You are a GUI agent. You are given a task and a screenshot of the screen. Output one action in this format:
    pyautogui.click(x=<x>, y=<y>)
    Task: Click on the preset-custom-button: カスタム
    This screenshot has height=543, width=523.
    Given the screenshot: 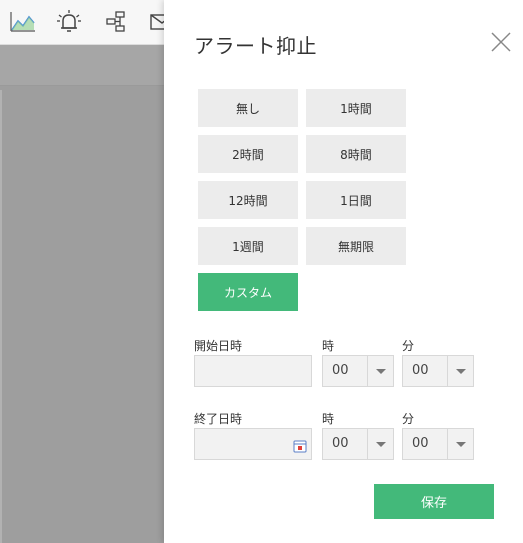 What is the action you would take?
    pyautogui.click(x=248, y=292)
    